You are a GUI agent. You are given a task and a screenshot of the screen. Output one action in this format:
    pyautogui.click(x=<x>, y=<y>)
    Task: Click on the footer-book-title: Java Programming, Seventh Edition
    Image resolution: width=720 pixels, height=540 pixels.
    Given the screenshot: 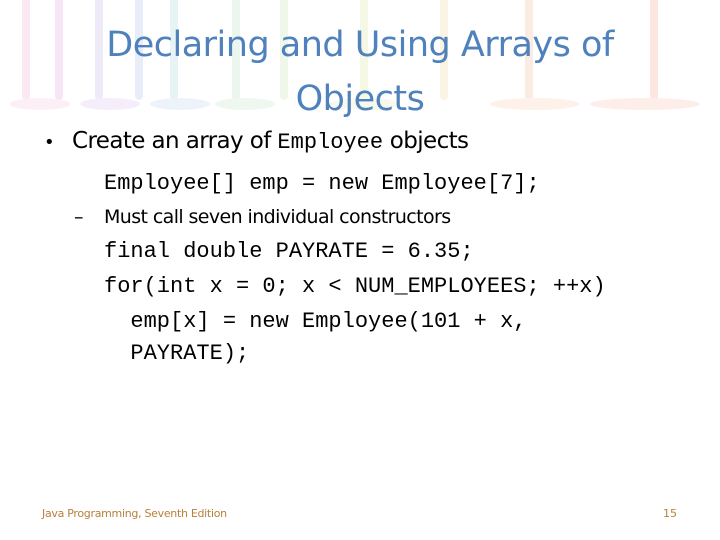 What is the action you would take?
    pyautogui.click(x=134, y=513)
    